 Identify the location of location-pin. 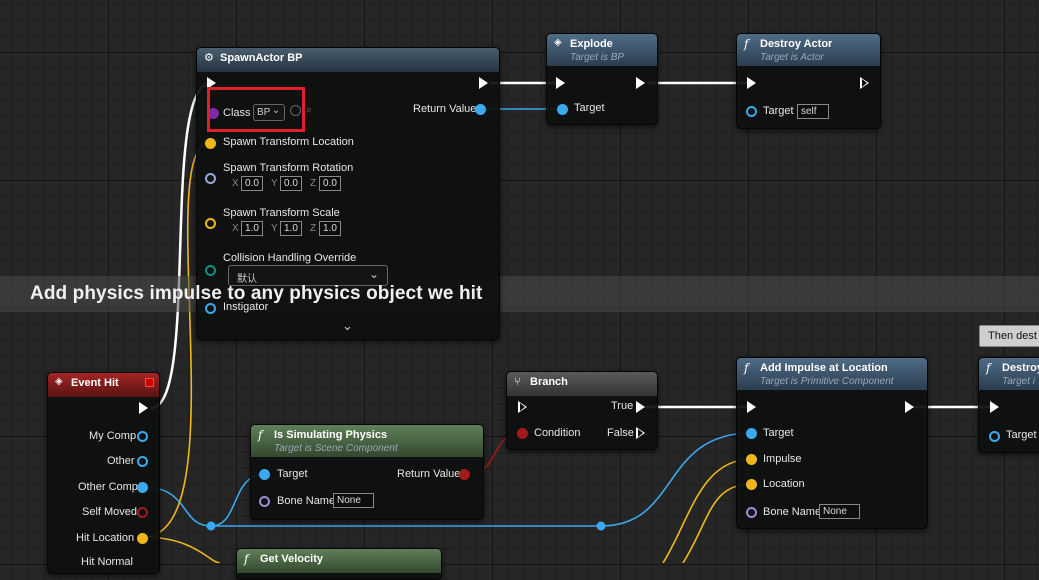
(751, 484).